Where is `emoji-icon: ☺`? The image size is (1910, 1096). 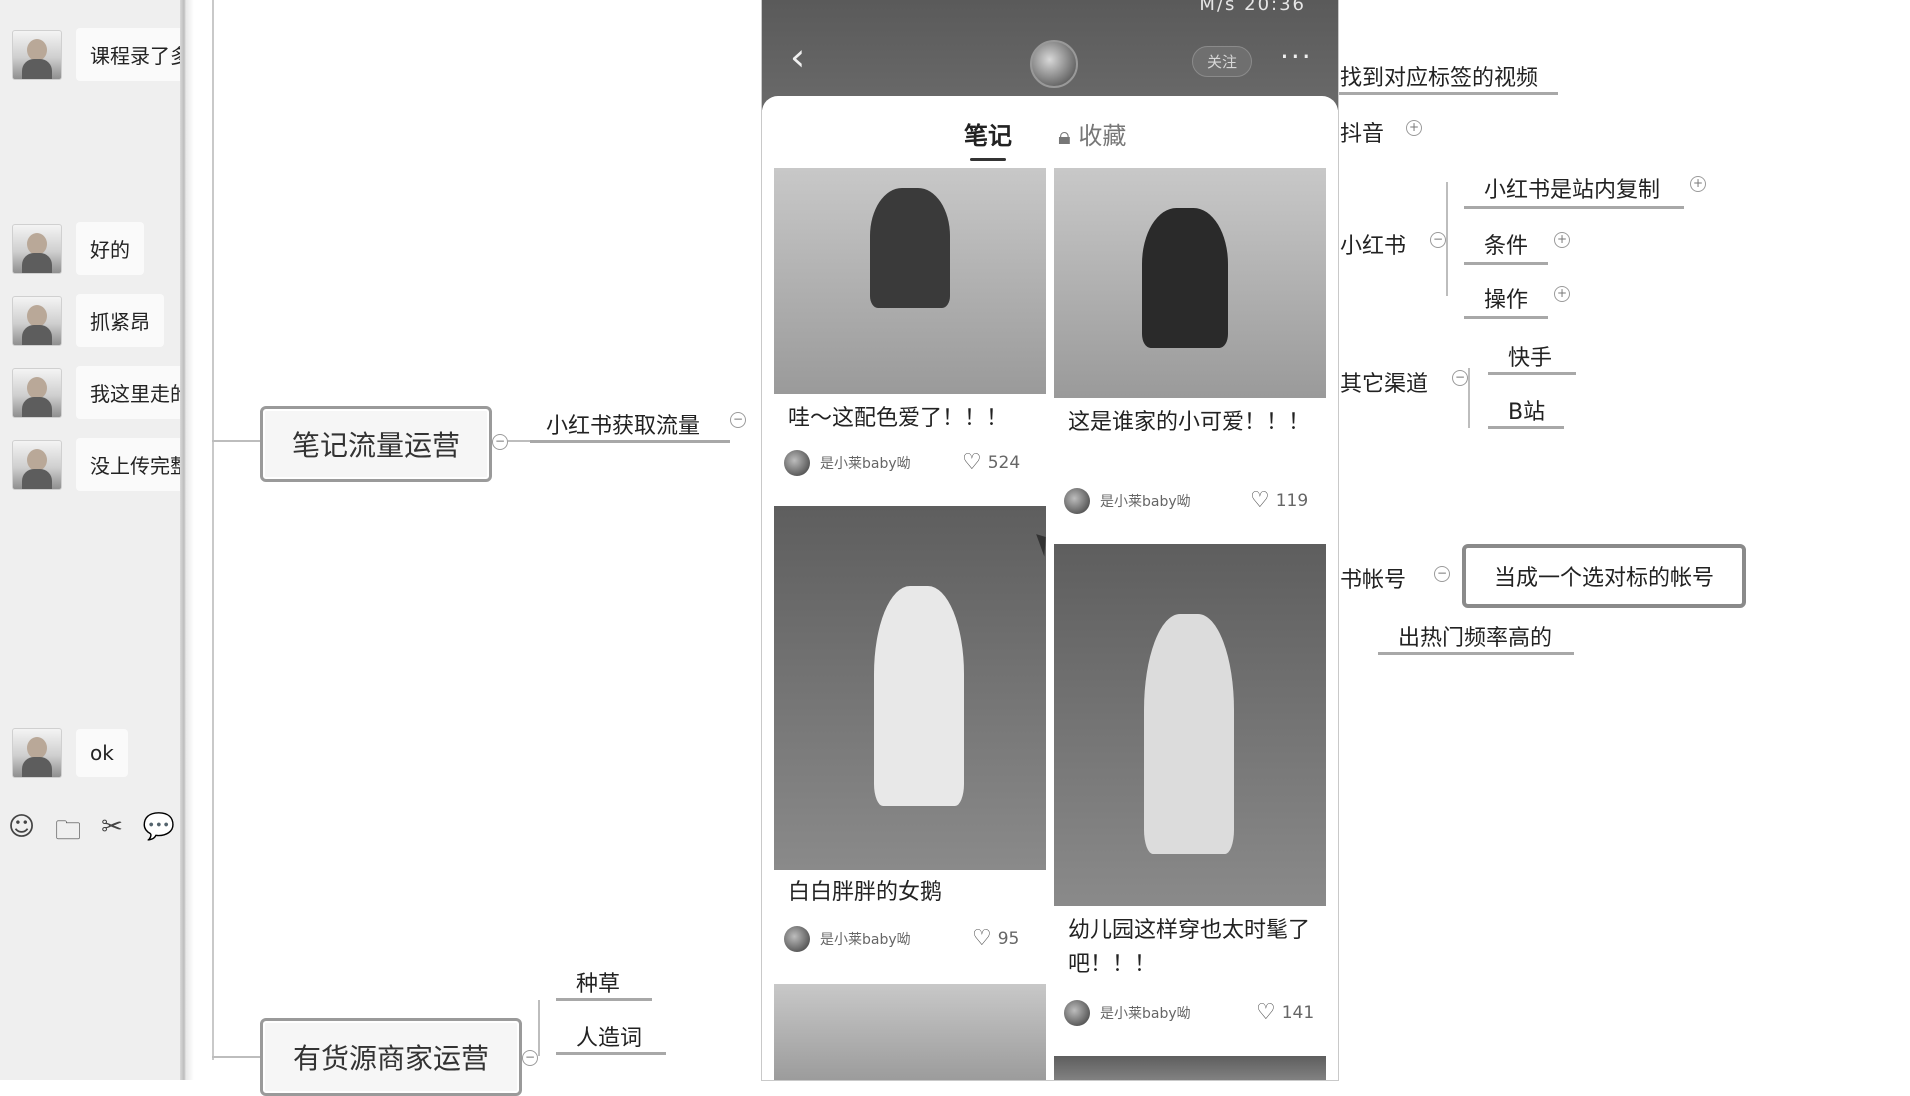 emoji-icon: ☺ is located at coordinates (21, 834).